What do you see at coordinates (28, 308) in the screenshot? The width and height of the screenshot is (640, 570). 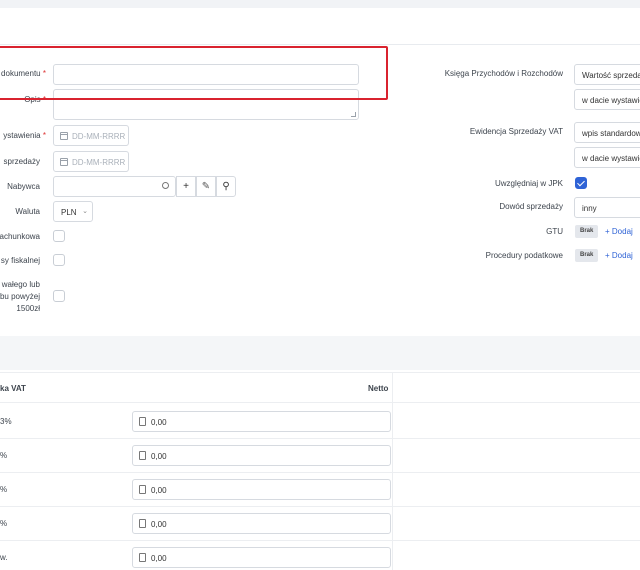 I see `threshold-label-line3: 1500zł` at bounding box center [28, 308].